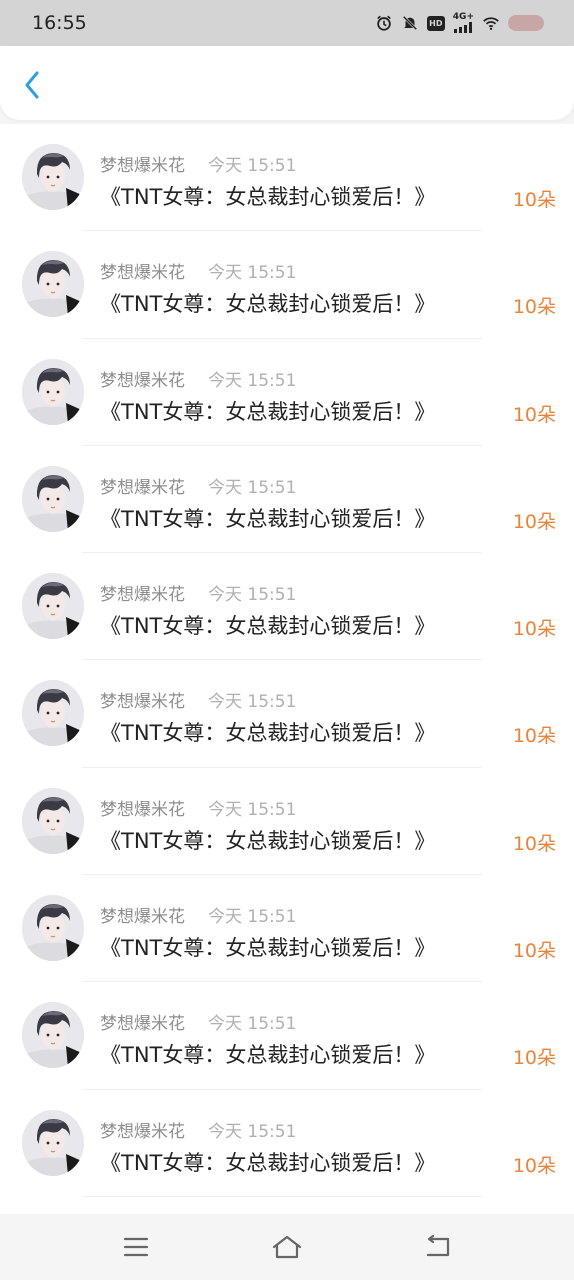 The image size is (574, 1280). I want to click on menu-button, so click(136, 1247).